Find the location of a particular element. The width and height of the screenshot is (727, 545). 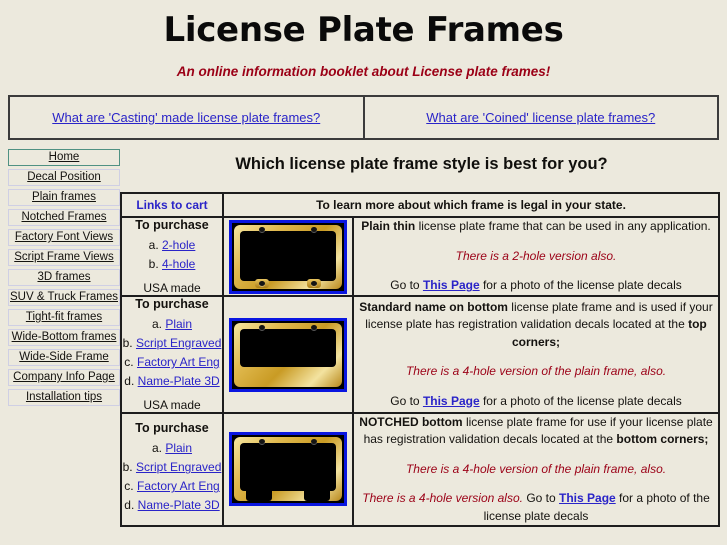

cart-link-line: a. 2-hole is located at coordinates (172, 245).